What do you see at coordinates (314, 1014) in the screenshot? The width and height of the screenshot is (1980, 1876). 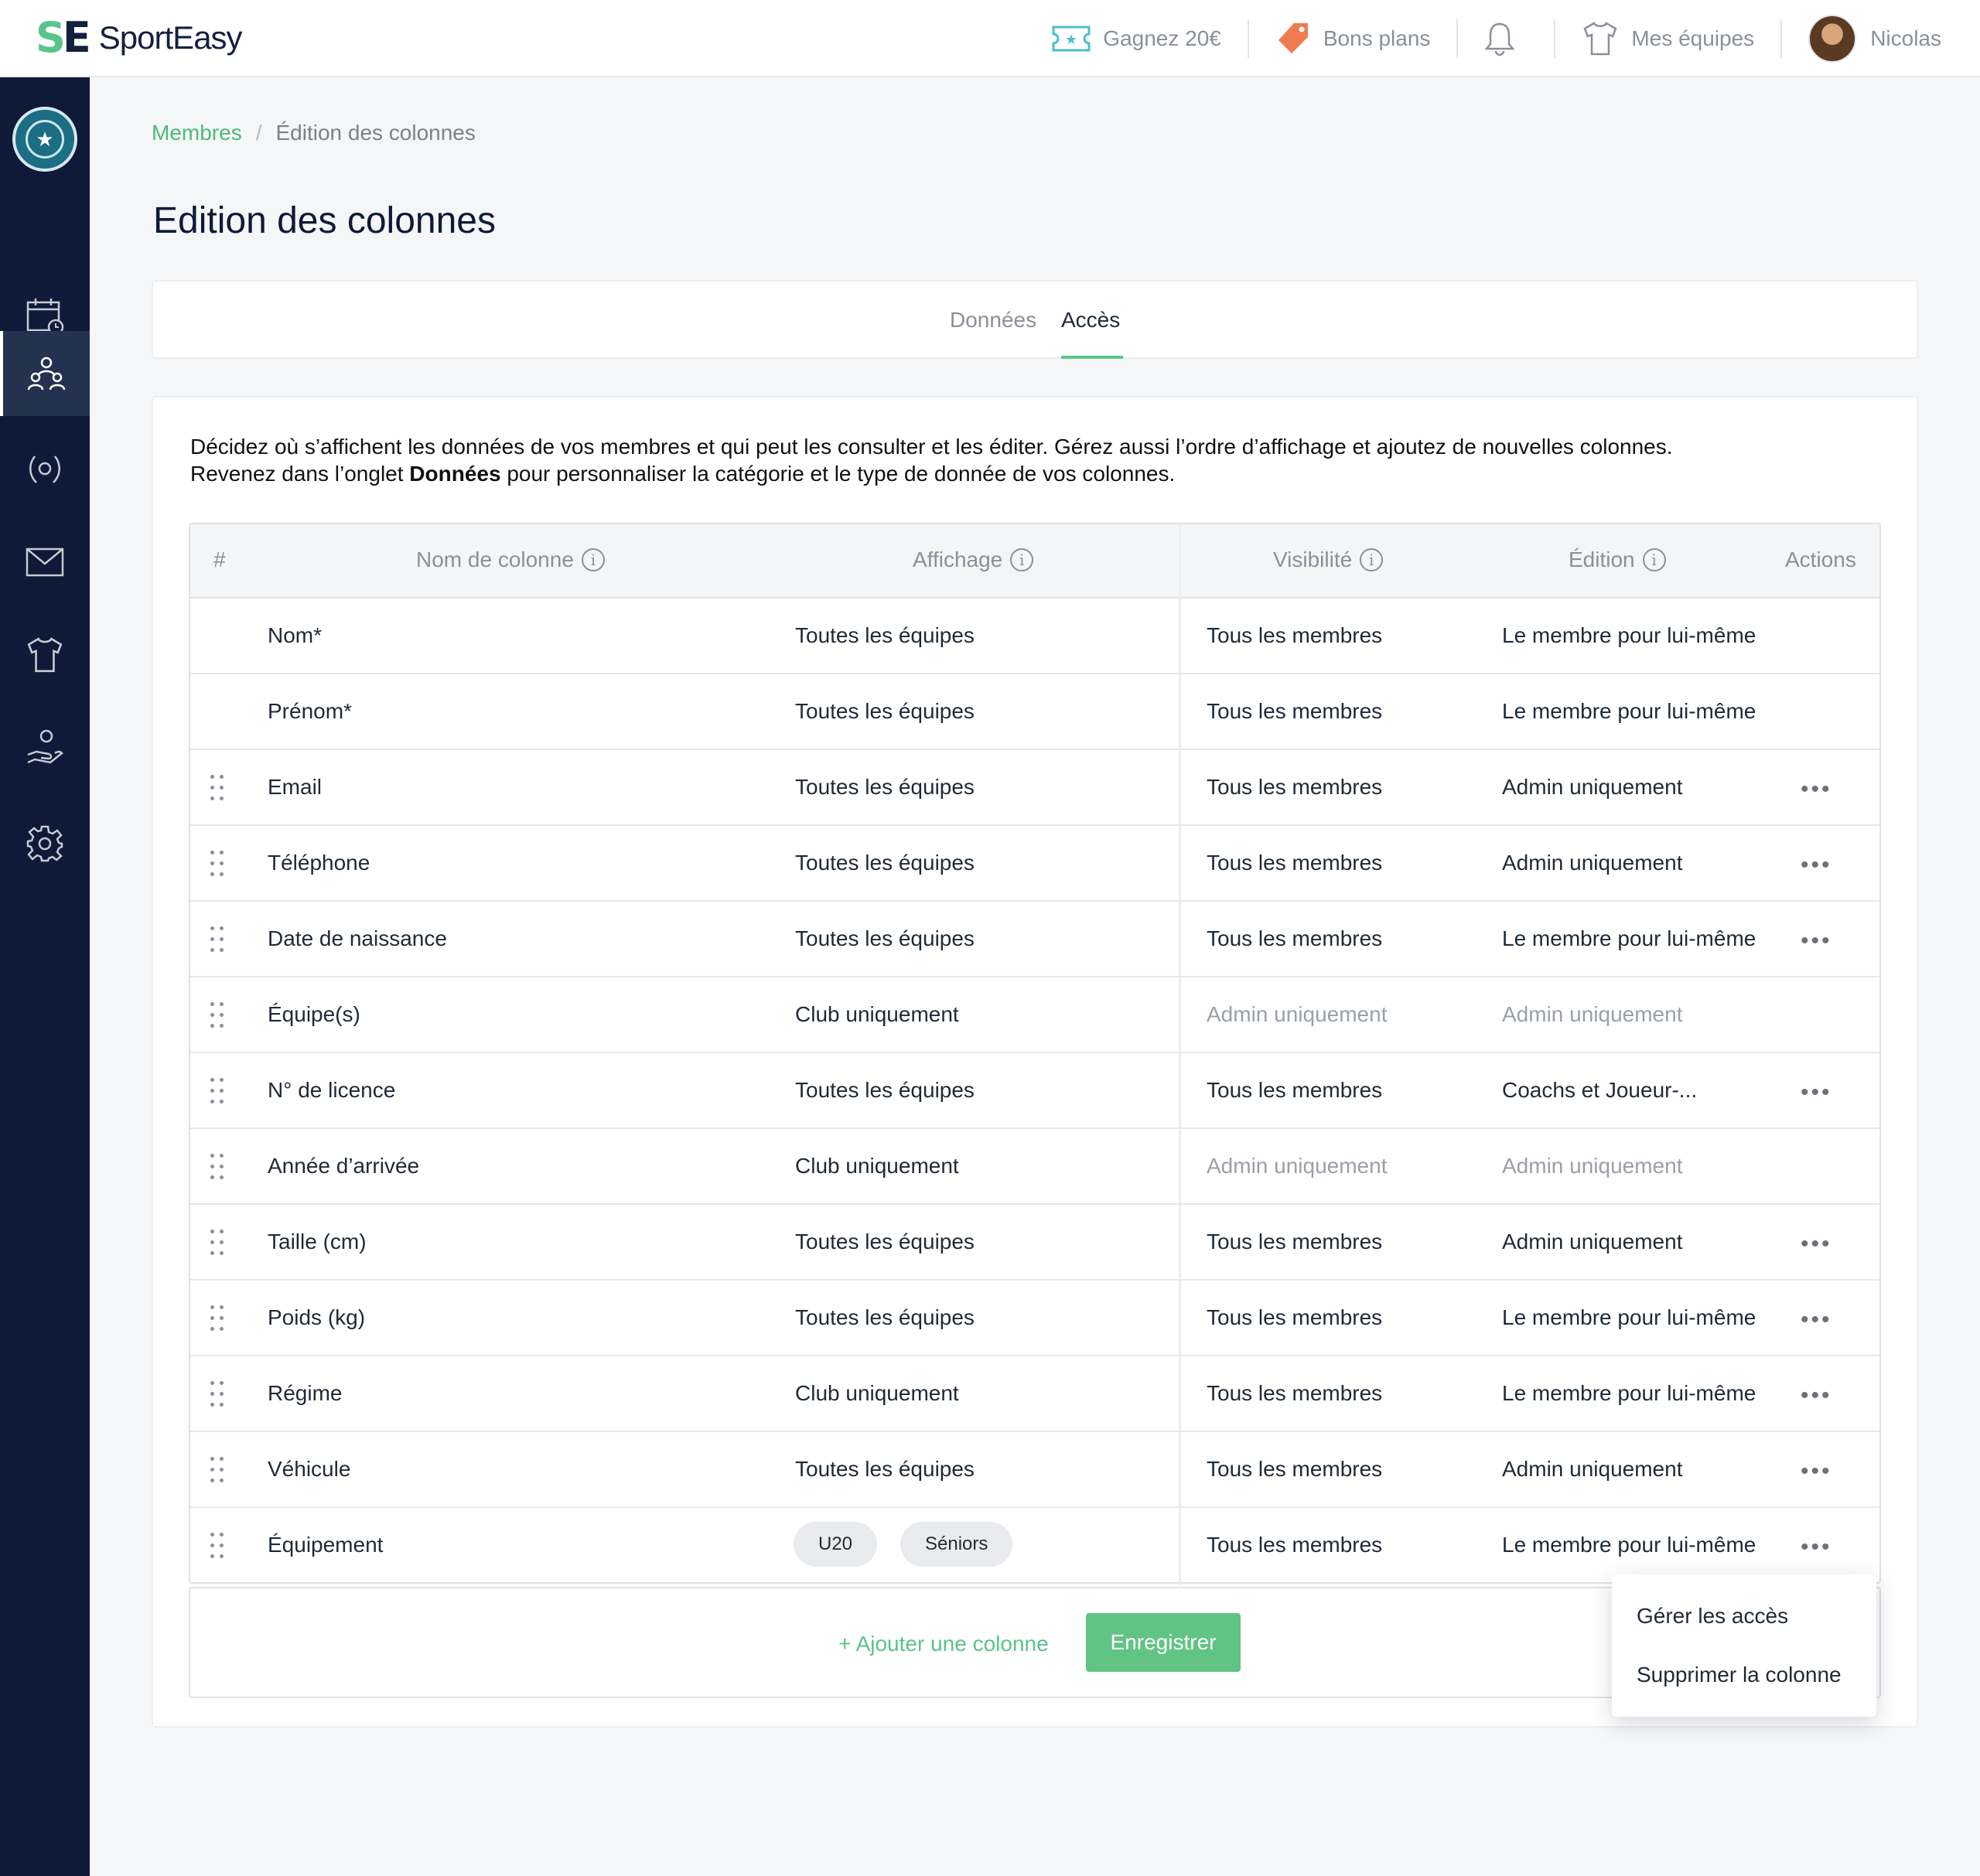 I see `column-name-cell: Équipe(s)` at bounding box center [314, 1014].